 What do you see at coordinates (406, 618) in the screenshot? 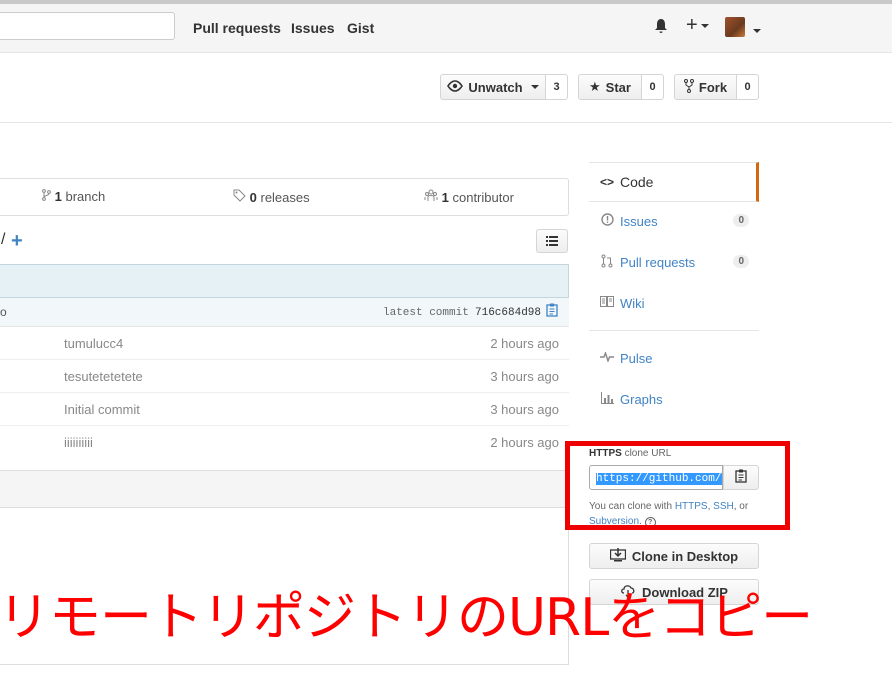
I see `annotation-caption: リモートリポジトリのURLをコピー` at bounding box center [406, 618].